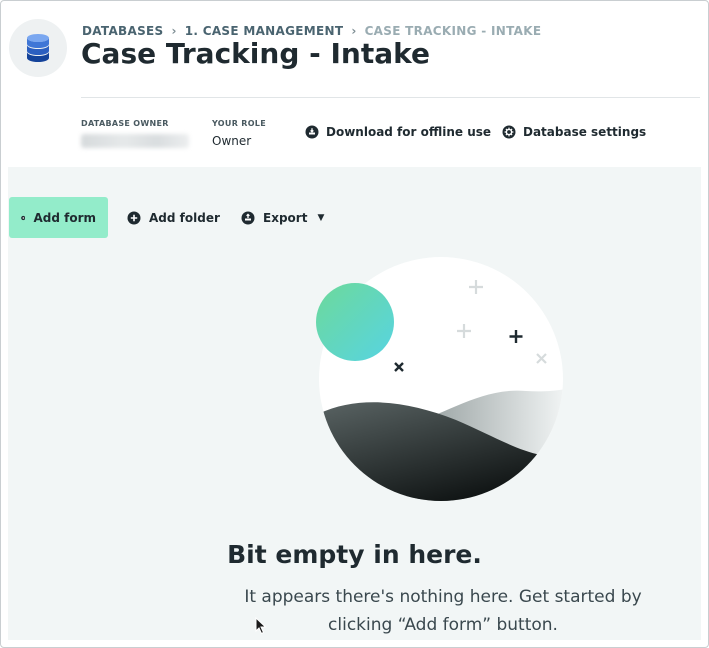 The image size is (709, 648). I want to click on database-settings-button: Database settings, so click(574, 132).